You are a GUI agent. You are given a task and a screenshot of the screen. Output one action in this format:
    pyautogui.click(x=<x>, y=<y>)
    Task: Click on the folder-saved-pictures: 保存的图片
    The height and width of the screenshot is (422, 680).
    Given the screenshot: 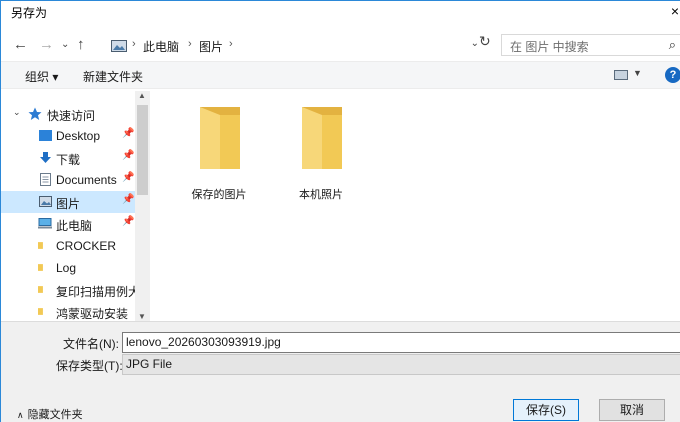 What is the action you would take?
    pyautogui.click(x=219, y=146)
    